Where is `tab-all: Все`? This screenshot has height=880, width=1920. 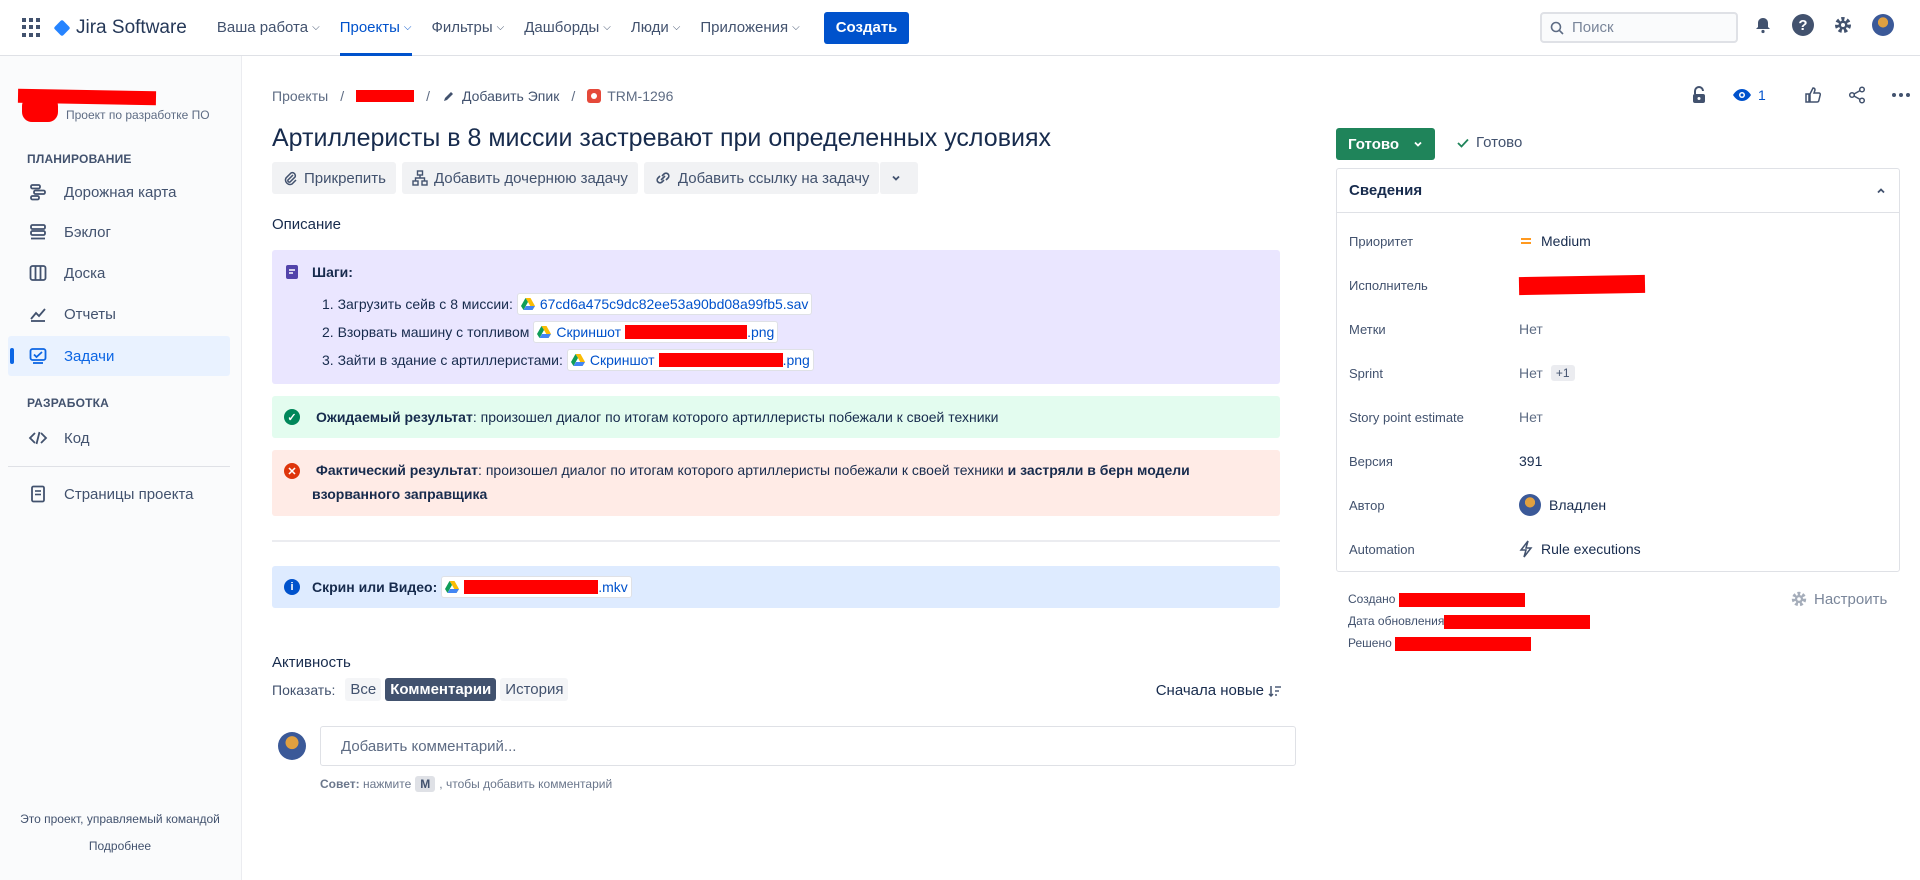 tab-all: Все is located at coordinates (363, 689).